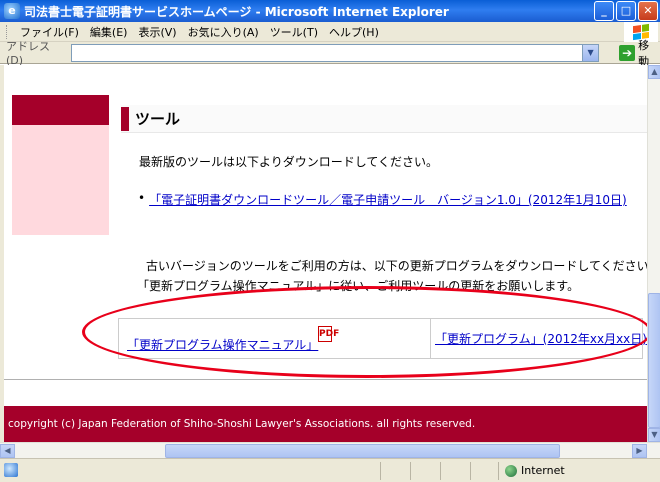 Image resolution: width=660 pixels, height=482 pixels. Describe the element at coordinates (590, 52) in the screenshot. I see `address-dropdown-icon: ▼` at that location.